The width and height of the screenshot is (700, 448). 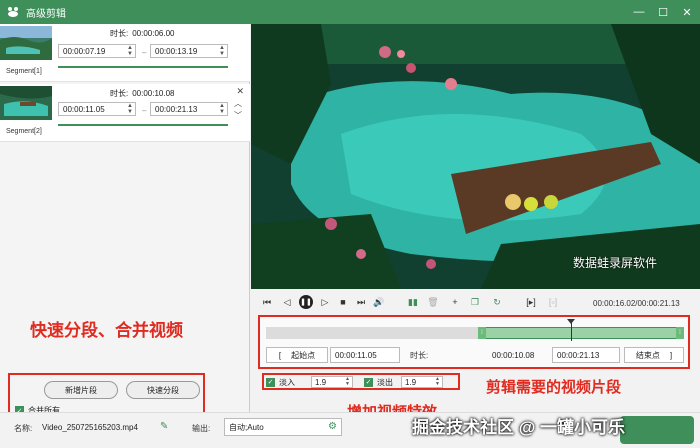 What do you see at coordinates (350, 12) in the screenshot?
I see `title-bar: 高级剪辑 — ☐ ✕` at bounding box center [350, 12].